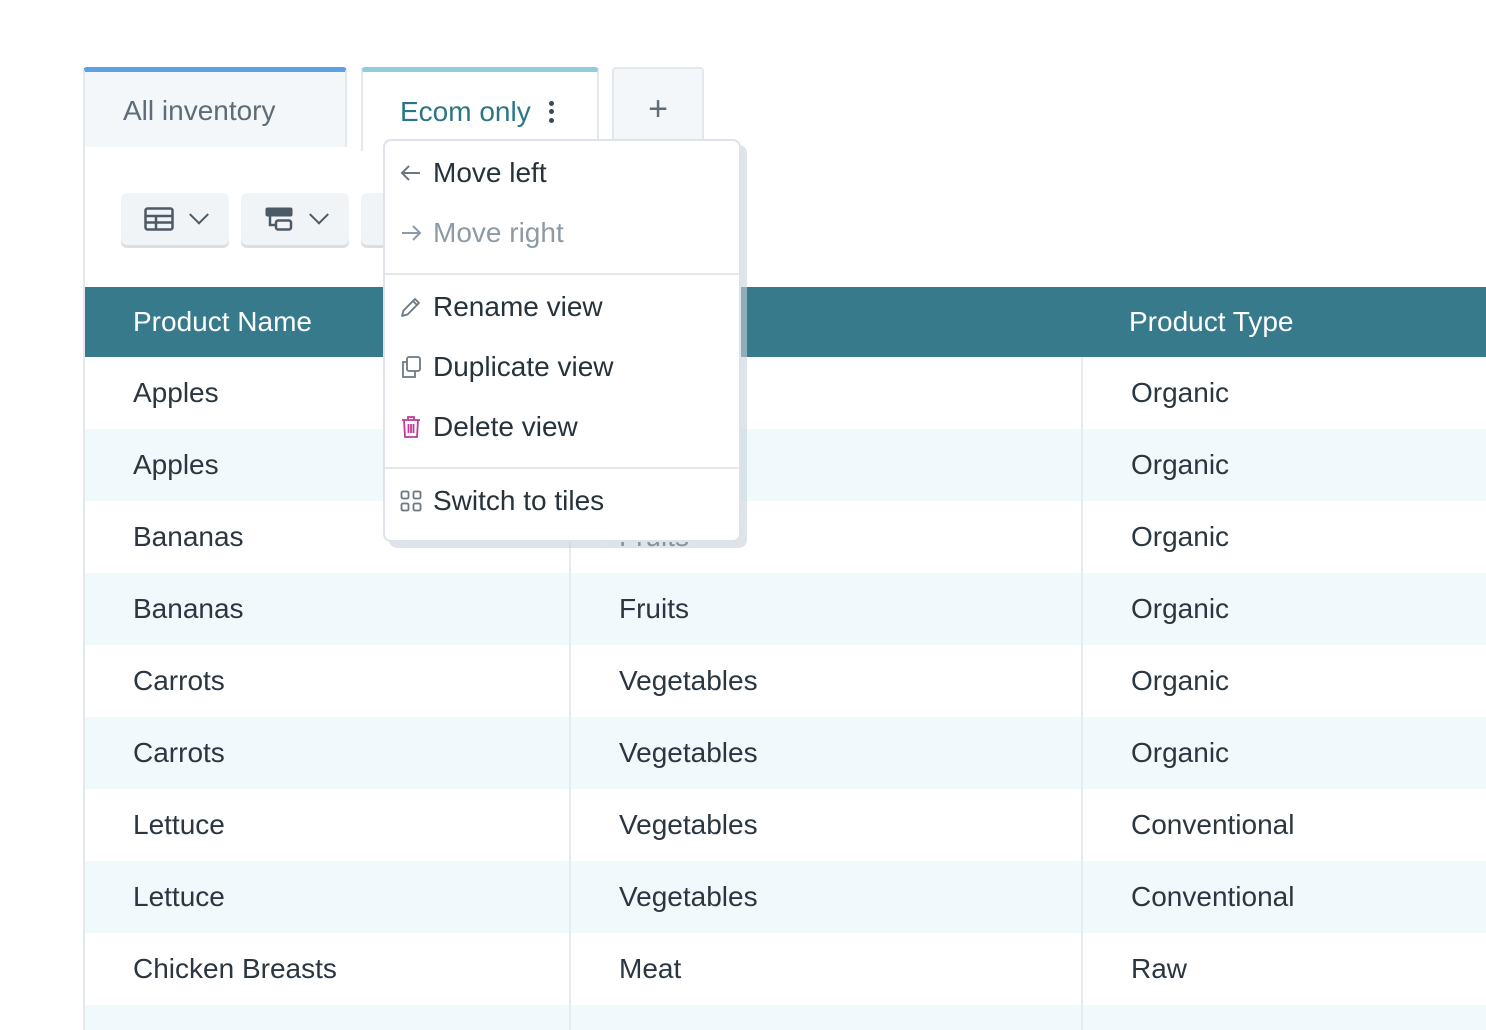 This screenshot has height=1030, width=1486. I want to click on menu-item-rename-view: Rename view, so click(501, 307).